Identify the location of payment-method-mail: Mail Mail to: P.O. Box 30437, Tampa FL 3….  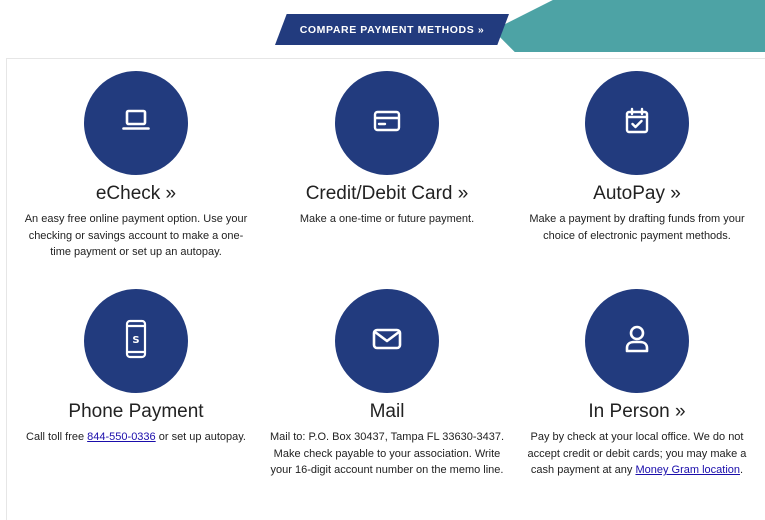
(387, 384).